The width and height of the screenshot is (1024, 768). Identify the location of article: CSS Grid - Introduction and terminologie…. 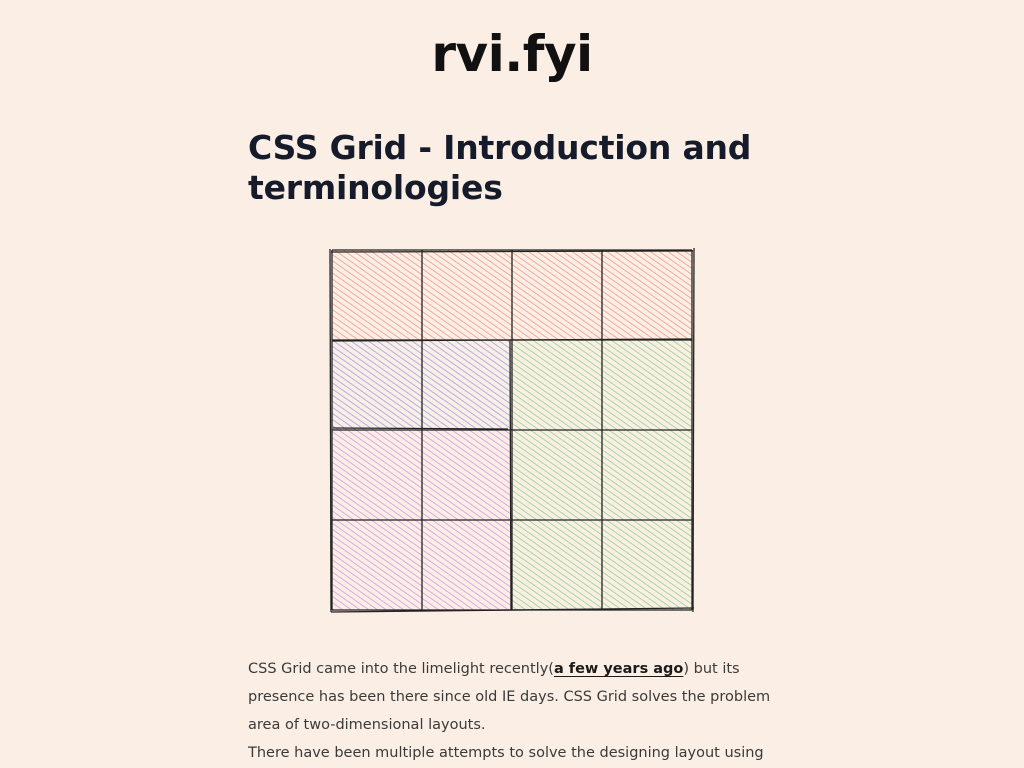
(513, 168).